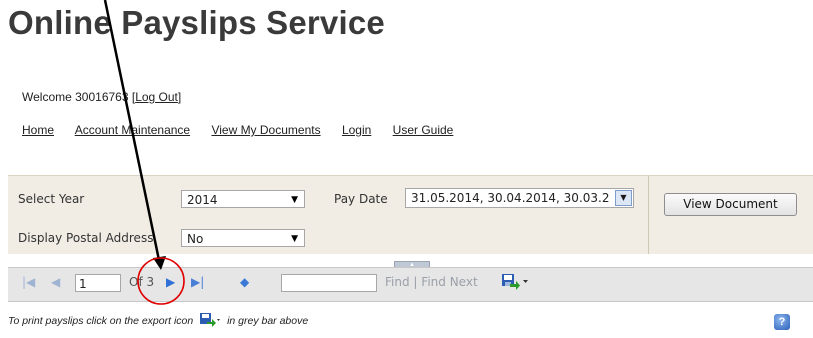 This screenshot has height=338, width=813. What do you see at coordinates (132, 133) in the screenshot?
I see `annotation-arrow-line` at bounding box center [132, 133].